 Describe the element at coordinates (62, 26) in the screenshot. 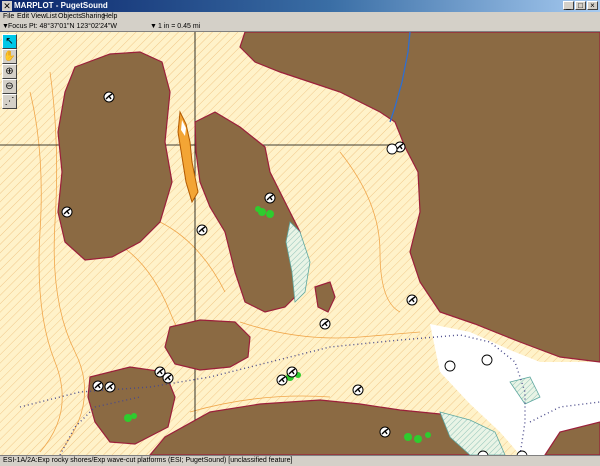

I see `focus-point-readout: Focus Pt: 48°37'01"N 123°02'24"W` at that location.